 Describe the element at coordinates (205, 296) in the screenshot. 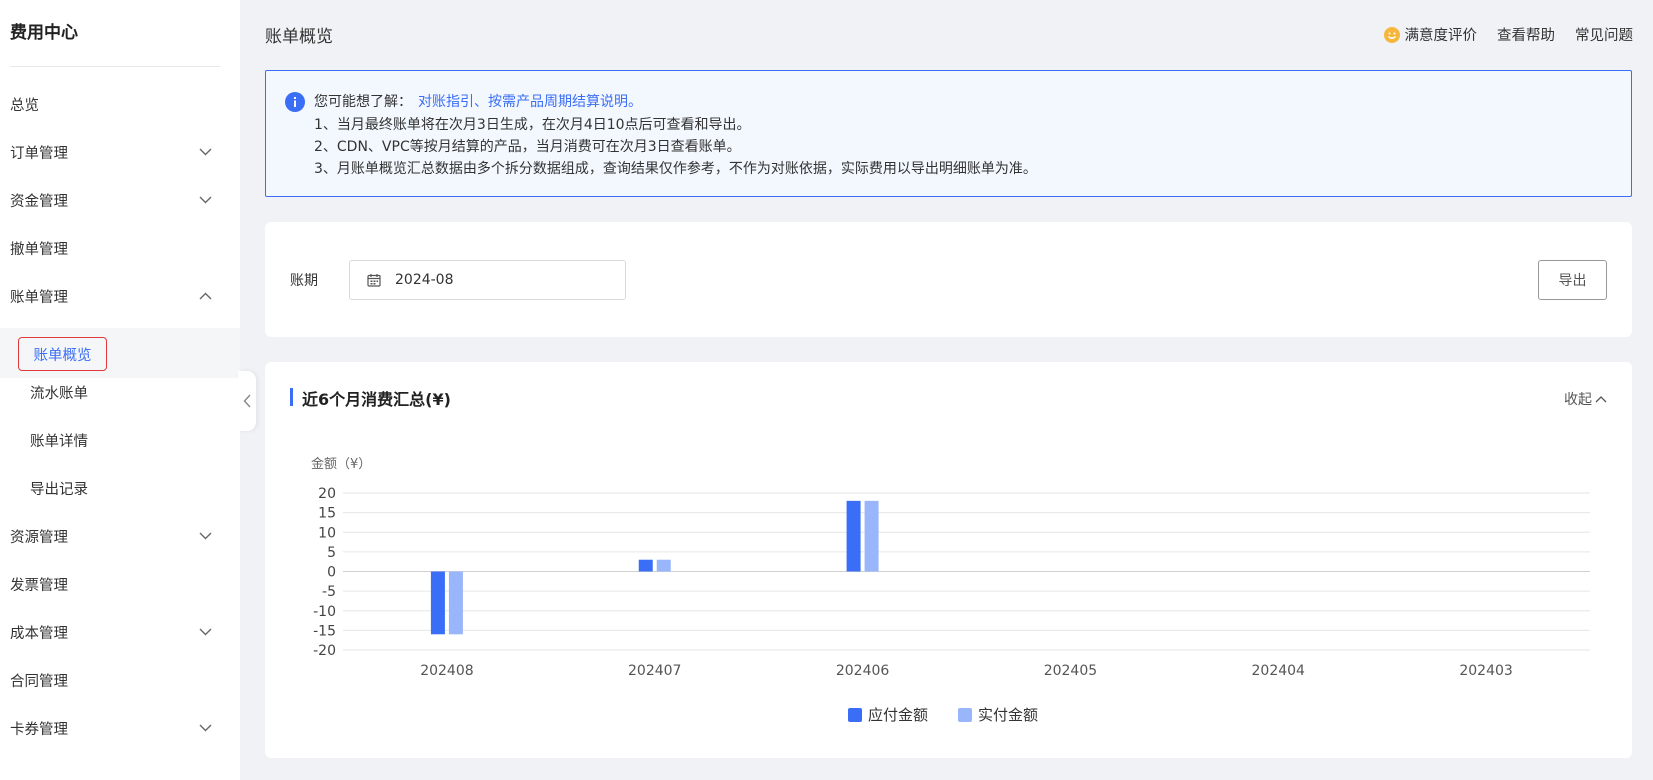

I see `chevron-up-icon` at that location.